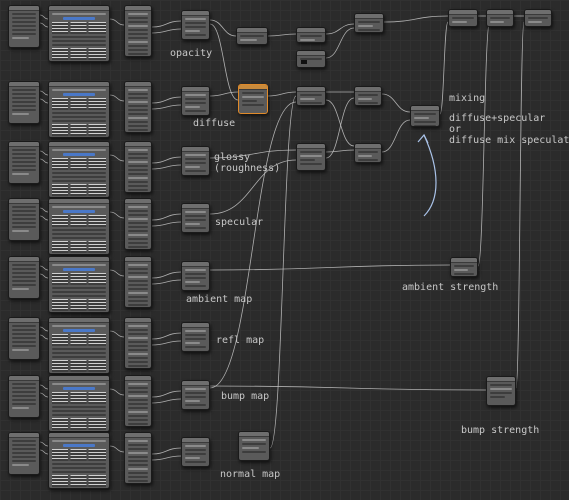  Describe the element at coordinates (311, 59) in the screenshot. I see `emission-node` at that location.